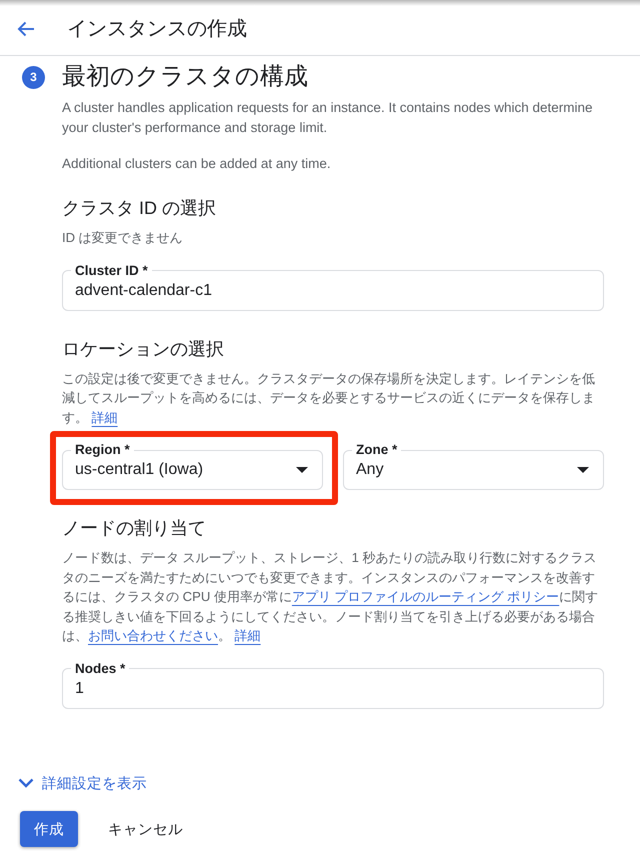 The image size is (640, 866). Describe the element at coordinates (157, 29) in the screenshot. I see `page-title: インスタンスの作成` at that location.